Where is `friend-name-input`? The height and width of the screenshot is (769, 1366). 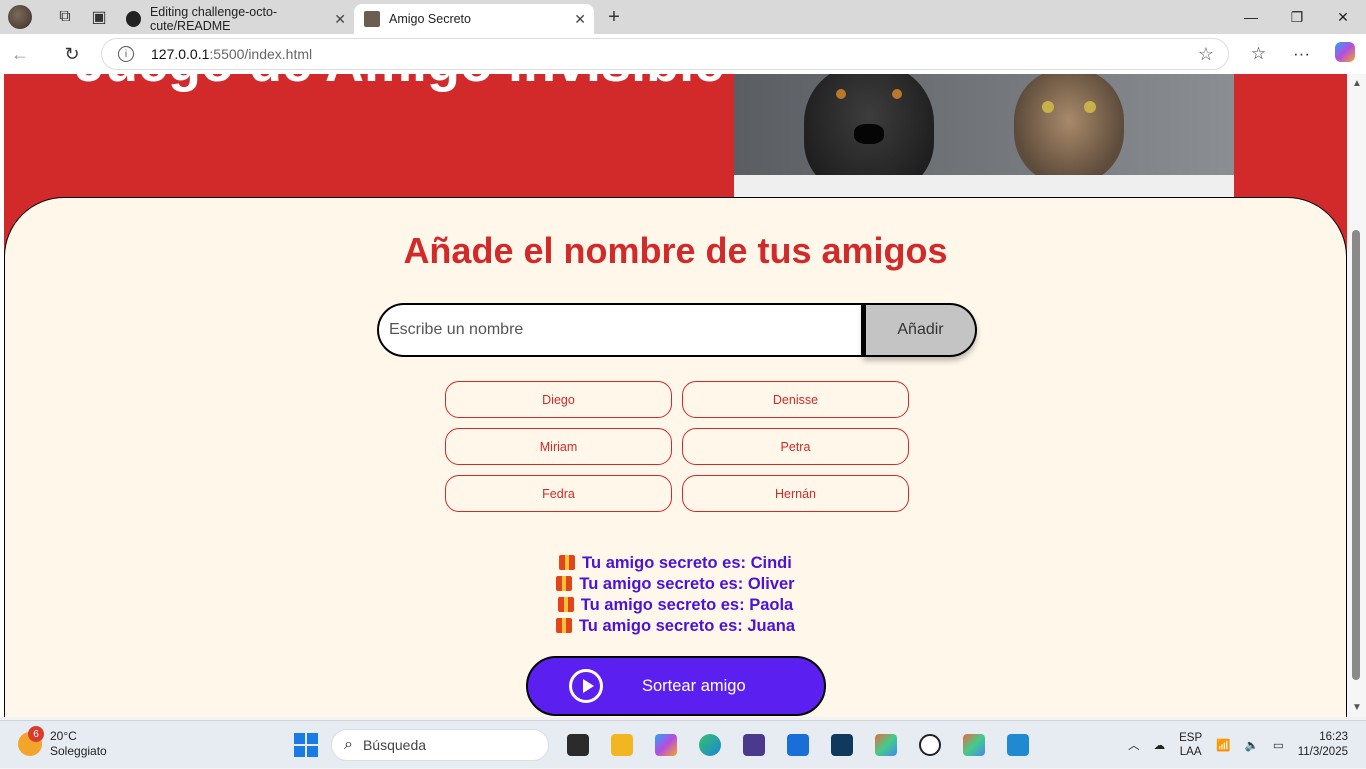 friend-name-input is located at coordinates (620, 330).